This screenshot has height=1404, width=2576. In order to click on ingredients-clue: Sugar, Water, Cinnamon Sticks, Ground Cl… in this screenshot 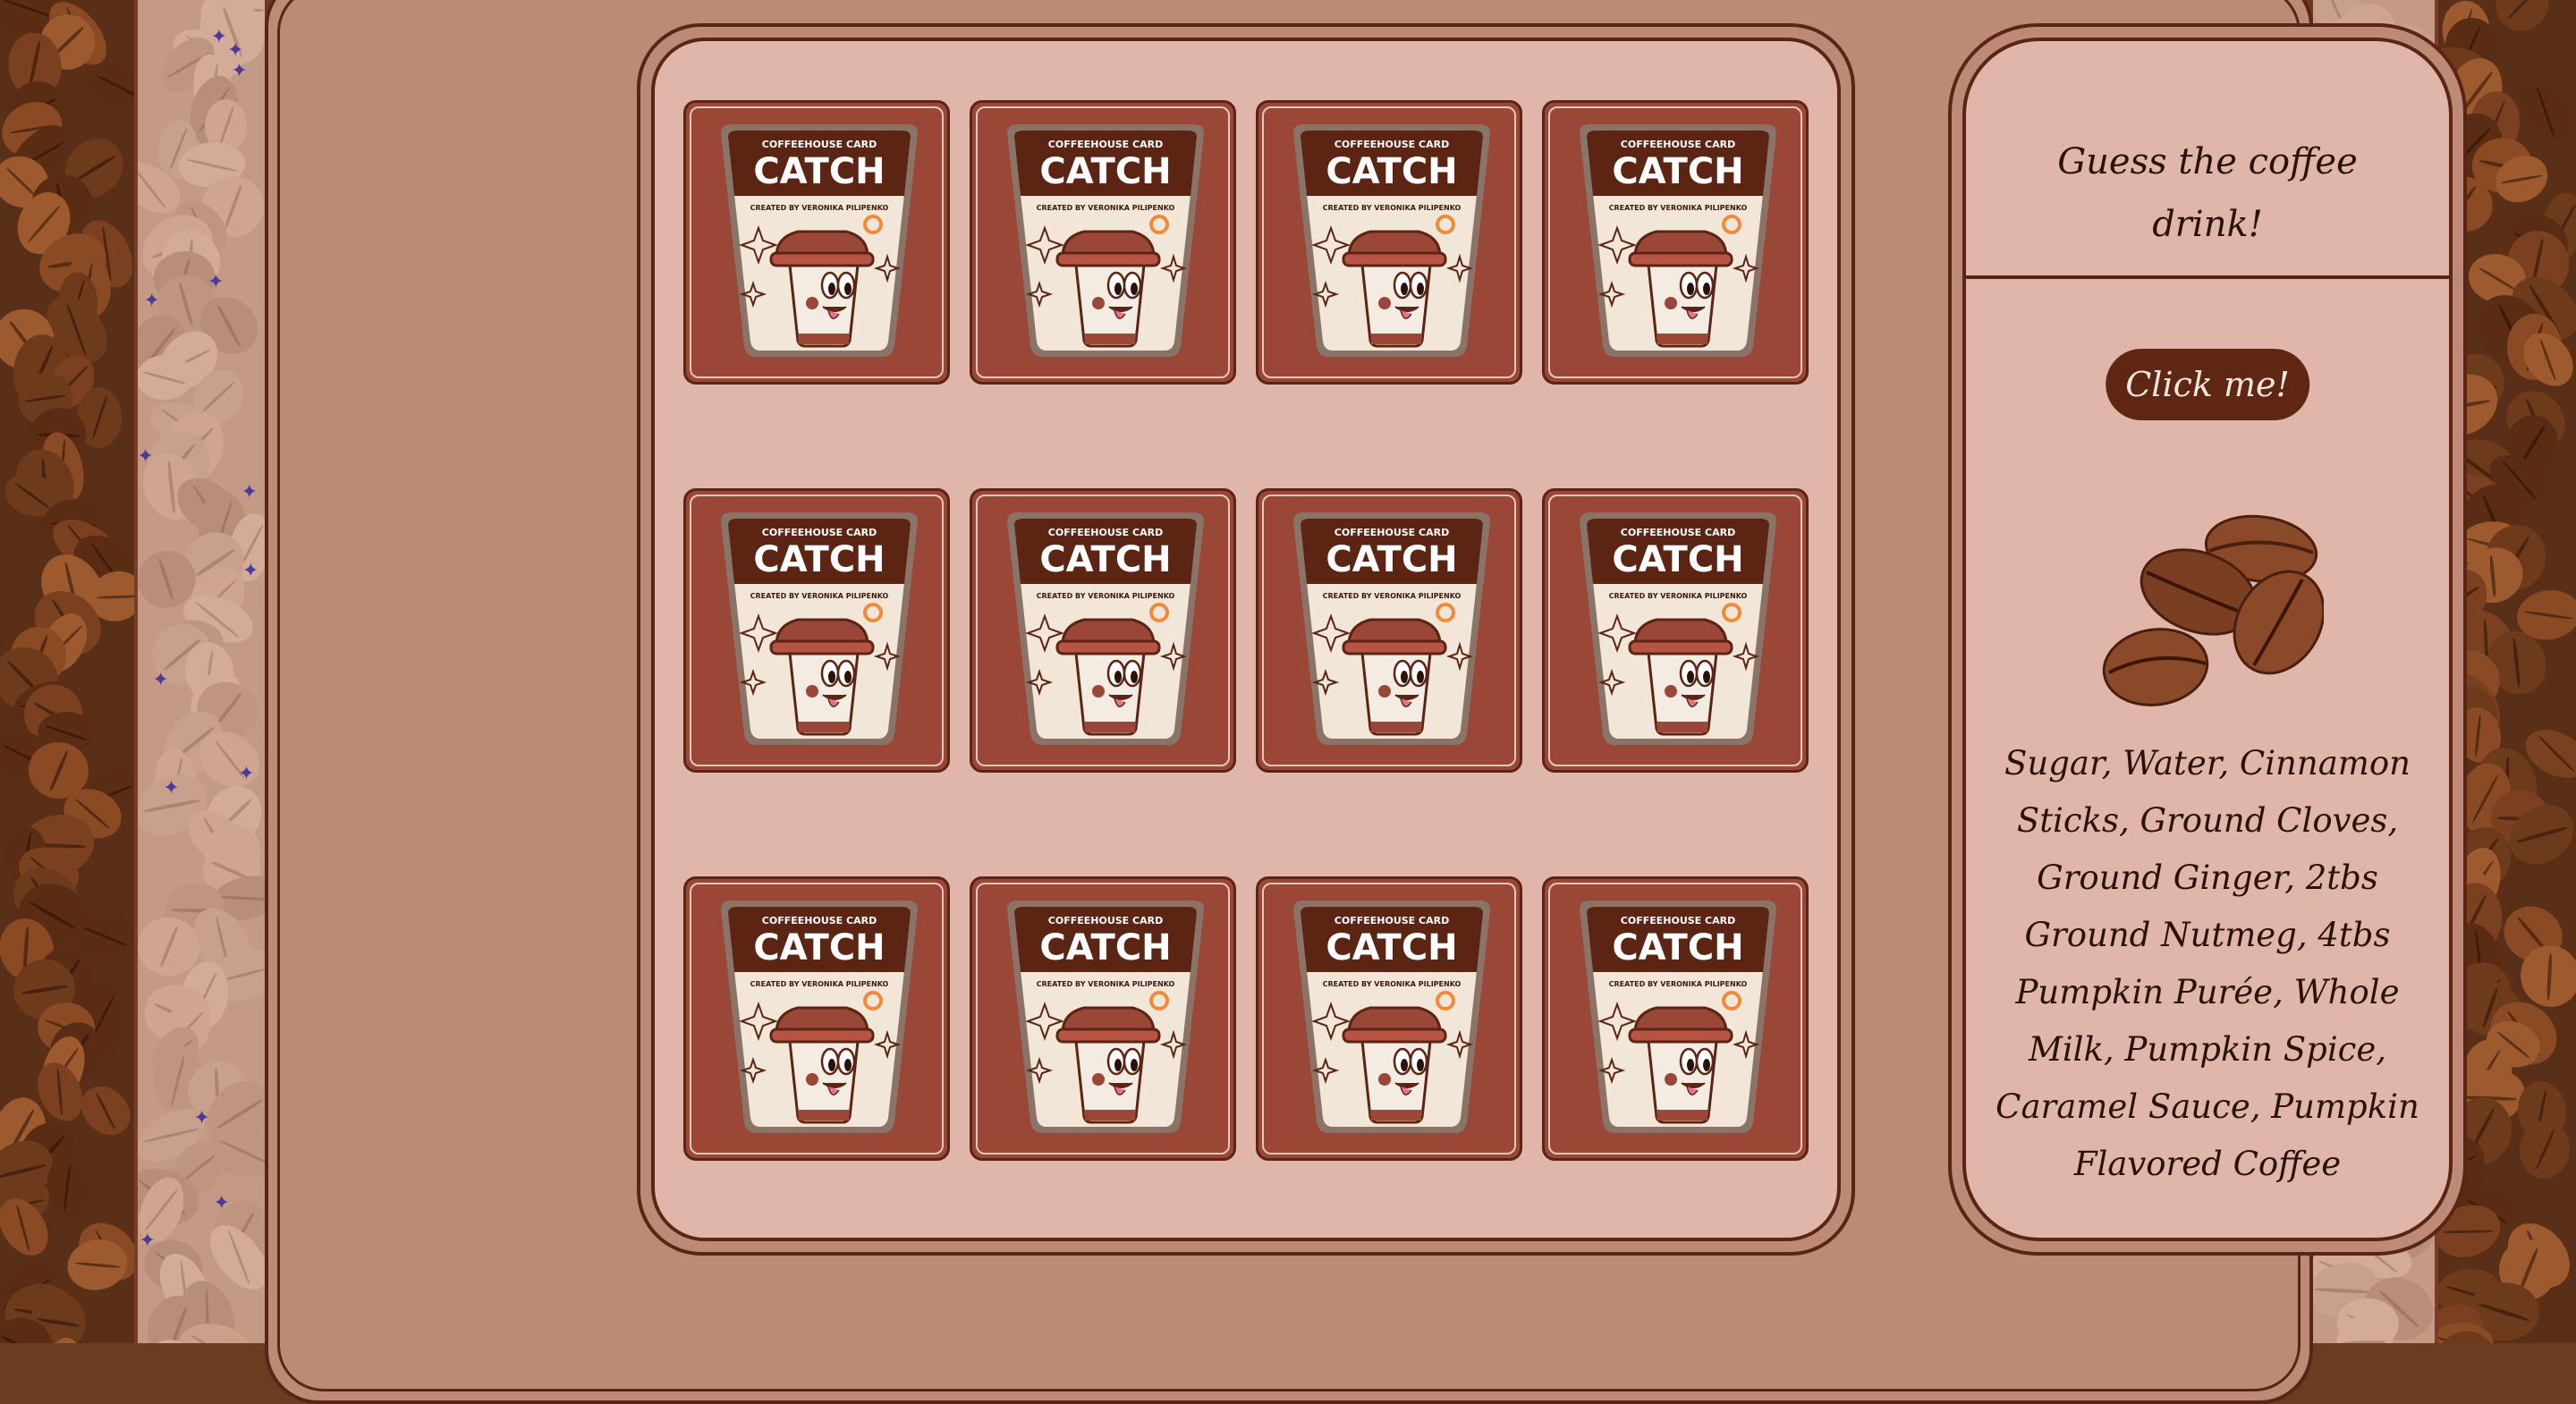, I will do `click(2207, 964)`.